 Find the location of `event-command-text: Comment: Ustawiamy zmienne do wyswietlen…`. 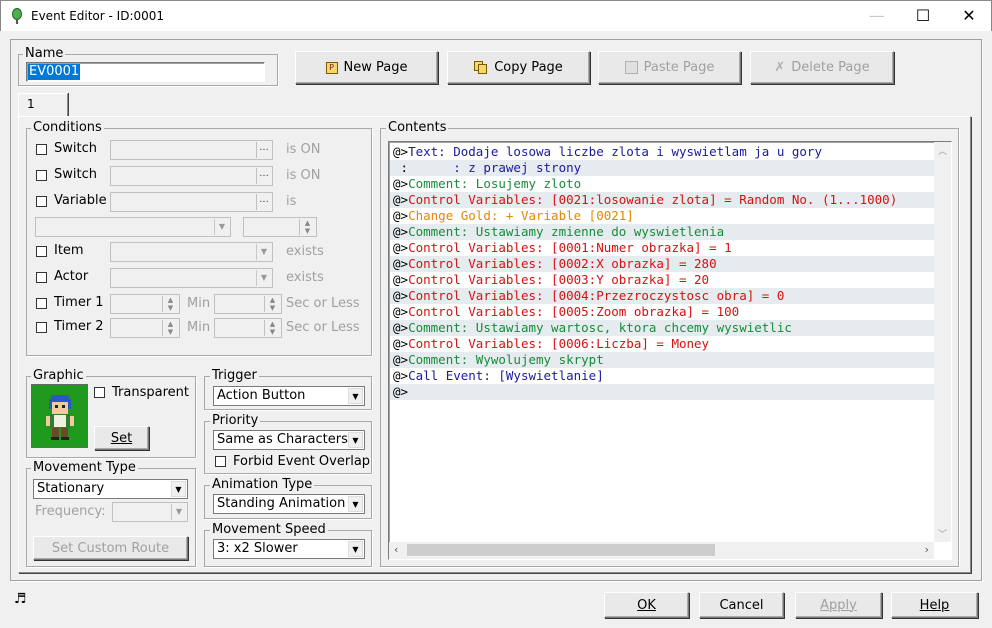

event-command-text: Comment: Ustawiamy zmienne do wyswietlen… is located at coordinates (566, 231).